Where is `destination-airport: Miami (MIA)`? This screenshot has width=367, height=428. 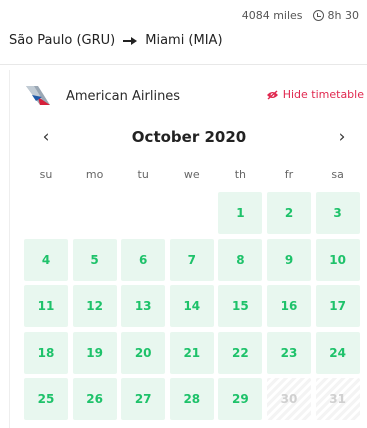
destination-airport: Miami (MIA) is located at coordinates (184, 40).